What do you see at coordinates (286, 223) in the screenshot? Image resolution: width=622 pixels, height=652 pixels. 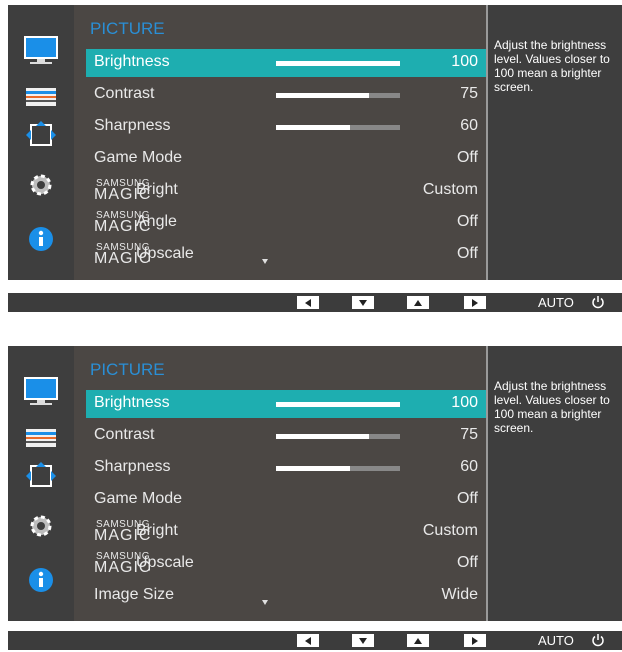 I see `menu-item-magic-angle: SAMSUNG MAGIC Angle Off` at bounding box center [286, 223].